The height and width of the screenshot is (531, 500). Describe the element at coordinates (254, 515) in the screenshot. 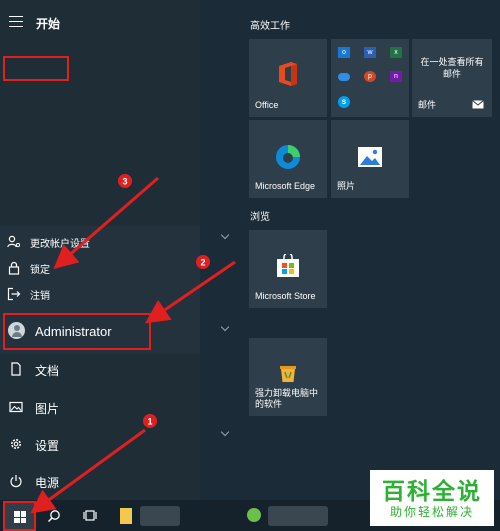

I see `browser-icon` at that location.